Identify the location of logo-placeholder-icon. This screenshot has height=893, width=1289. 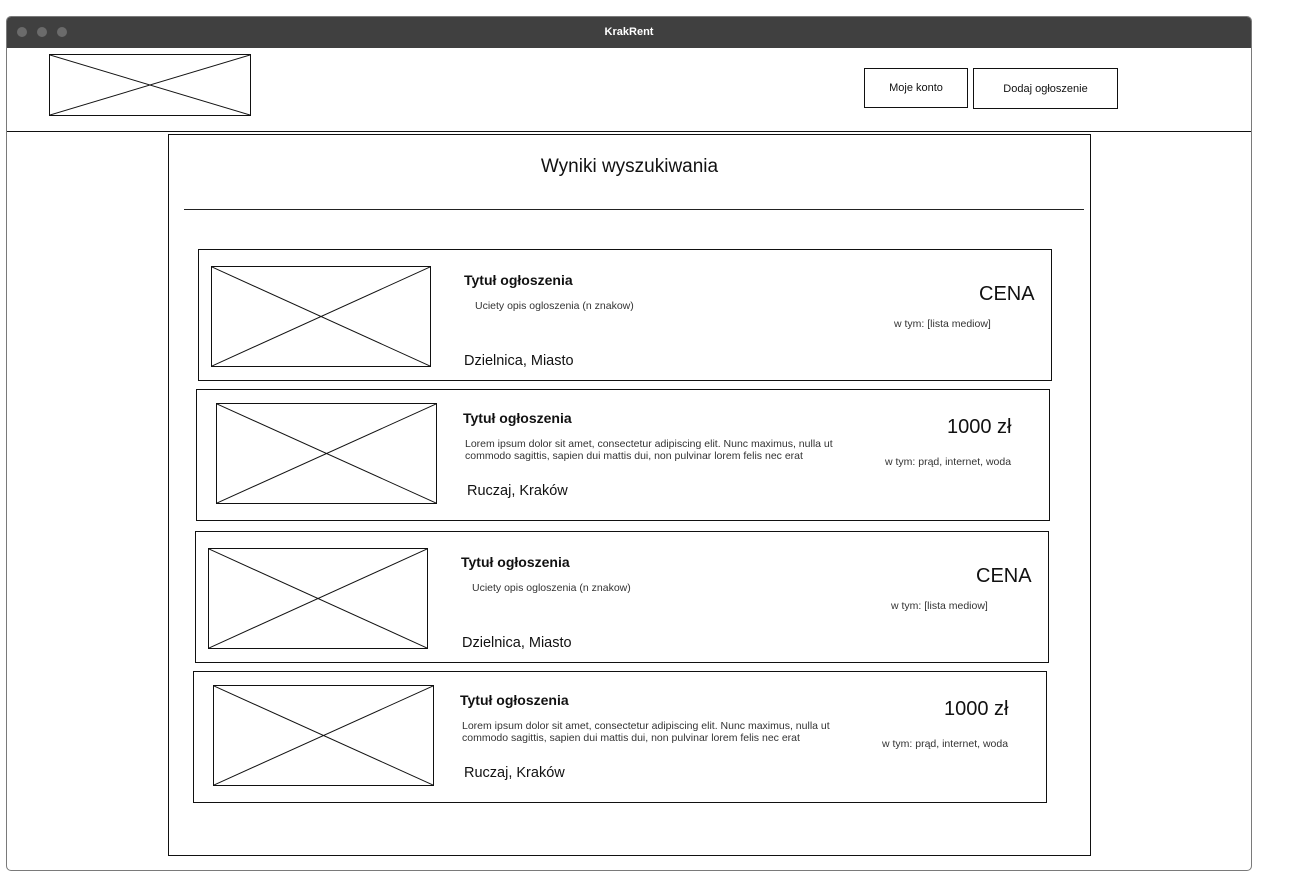
(150, 85).